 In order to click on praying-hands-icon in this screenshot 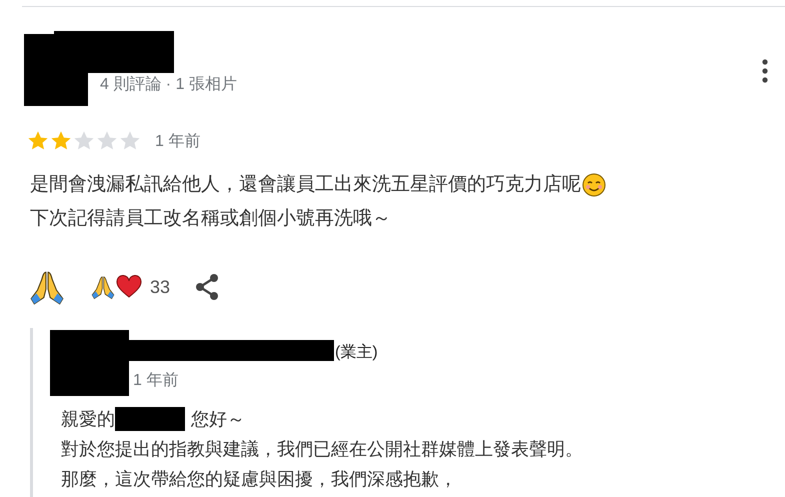, I will do `click(103, 287)`.